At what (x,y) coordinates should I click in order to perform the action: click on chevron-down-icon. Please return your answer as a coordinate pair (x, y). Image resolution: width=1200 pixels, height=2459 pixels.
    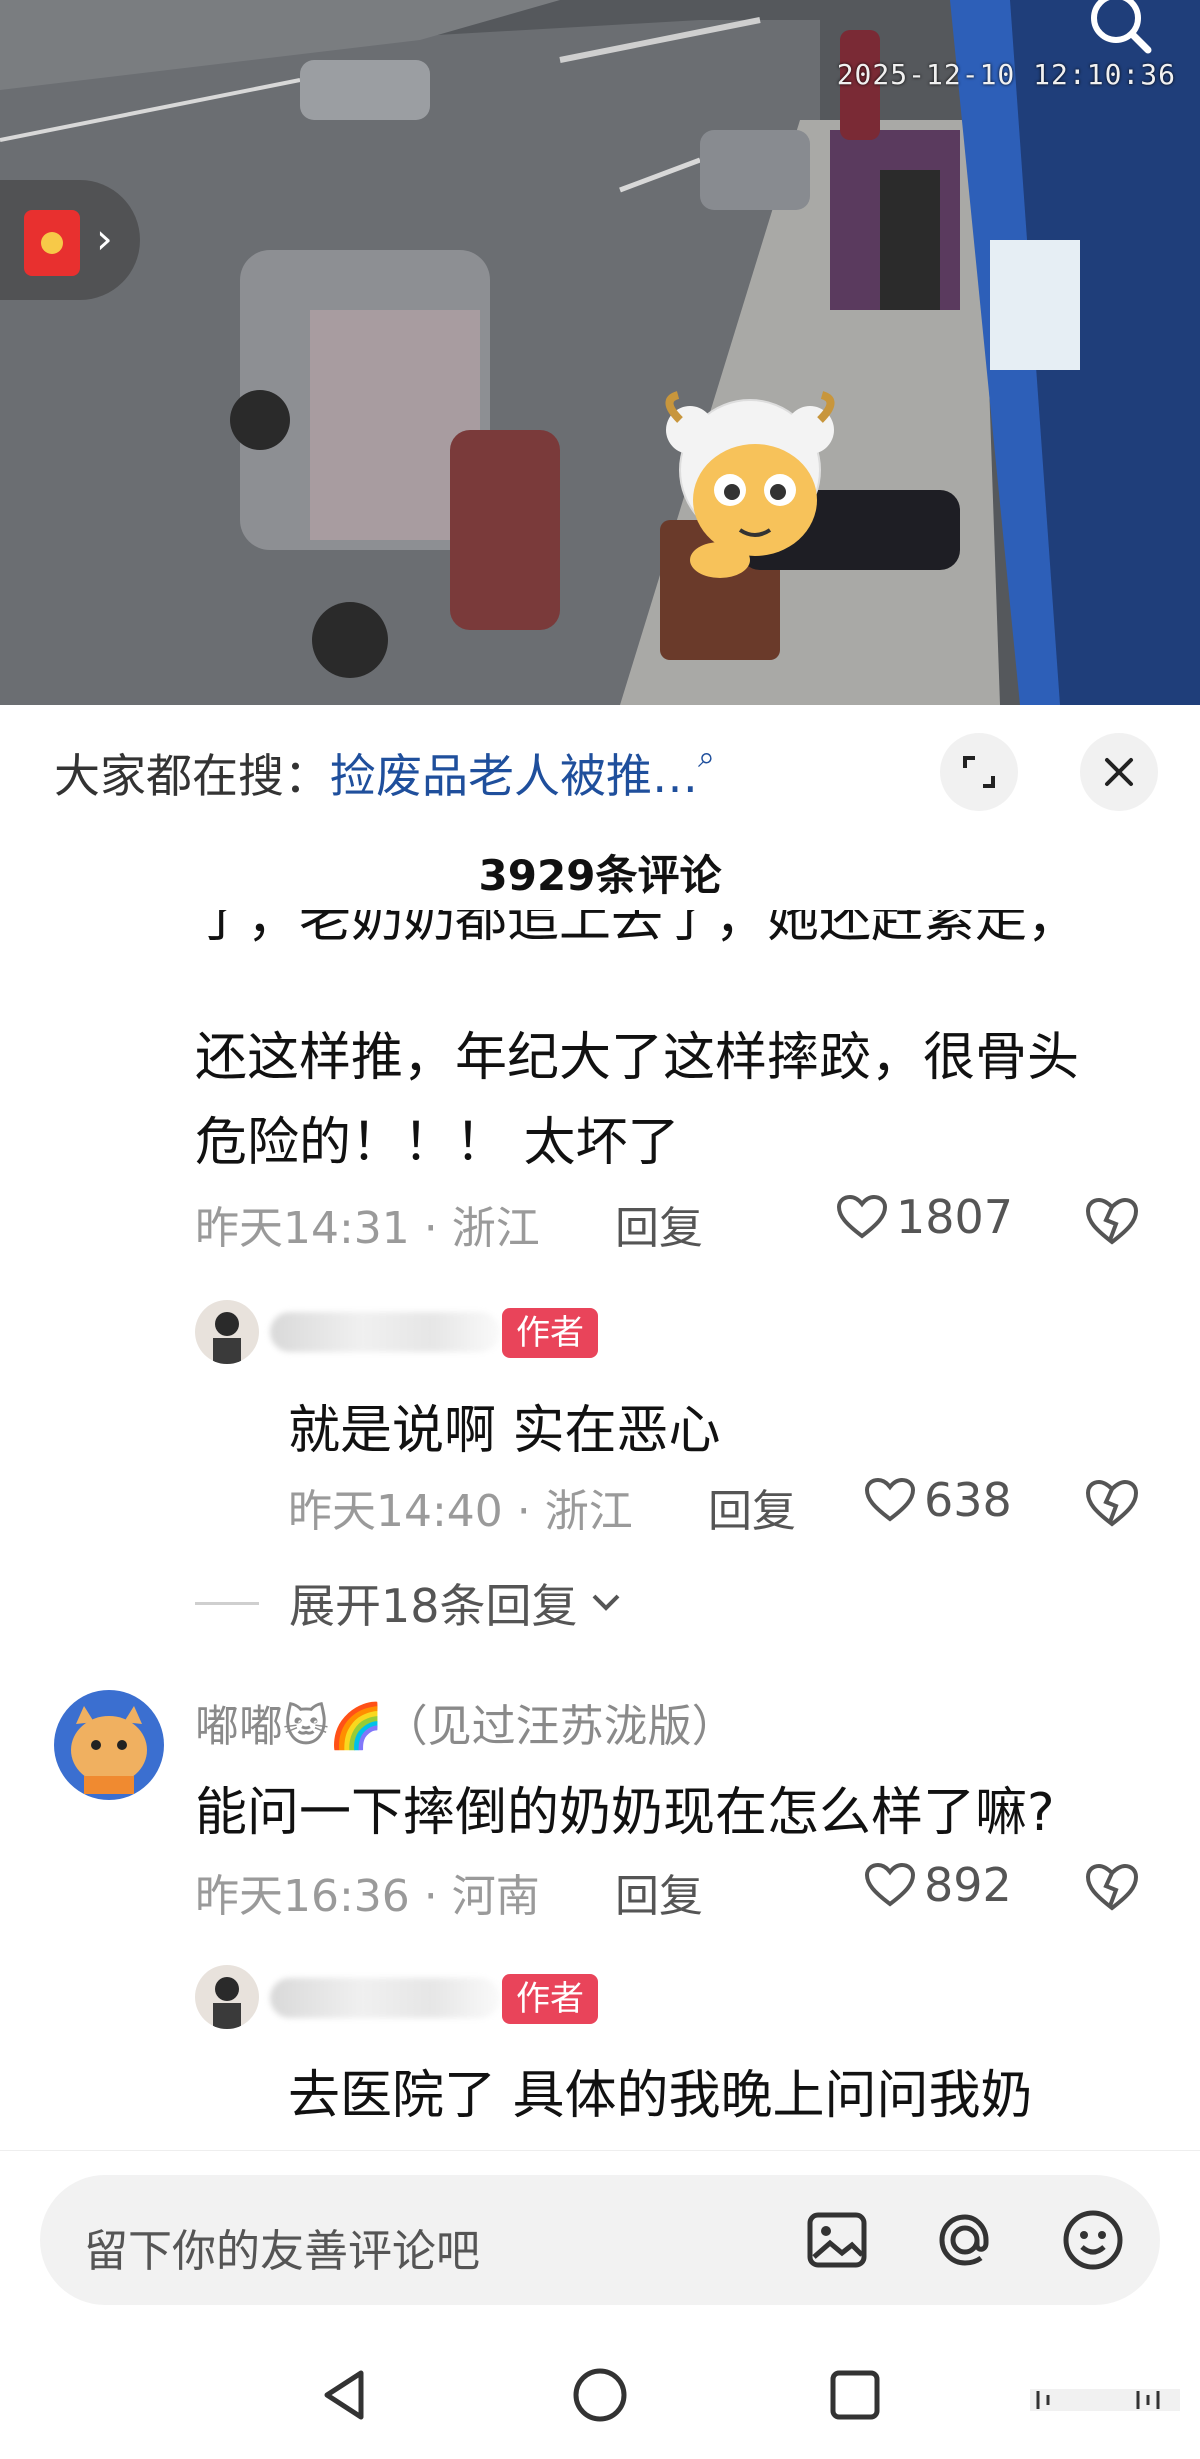
    Looking at the image, I should click on (605, 1602).